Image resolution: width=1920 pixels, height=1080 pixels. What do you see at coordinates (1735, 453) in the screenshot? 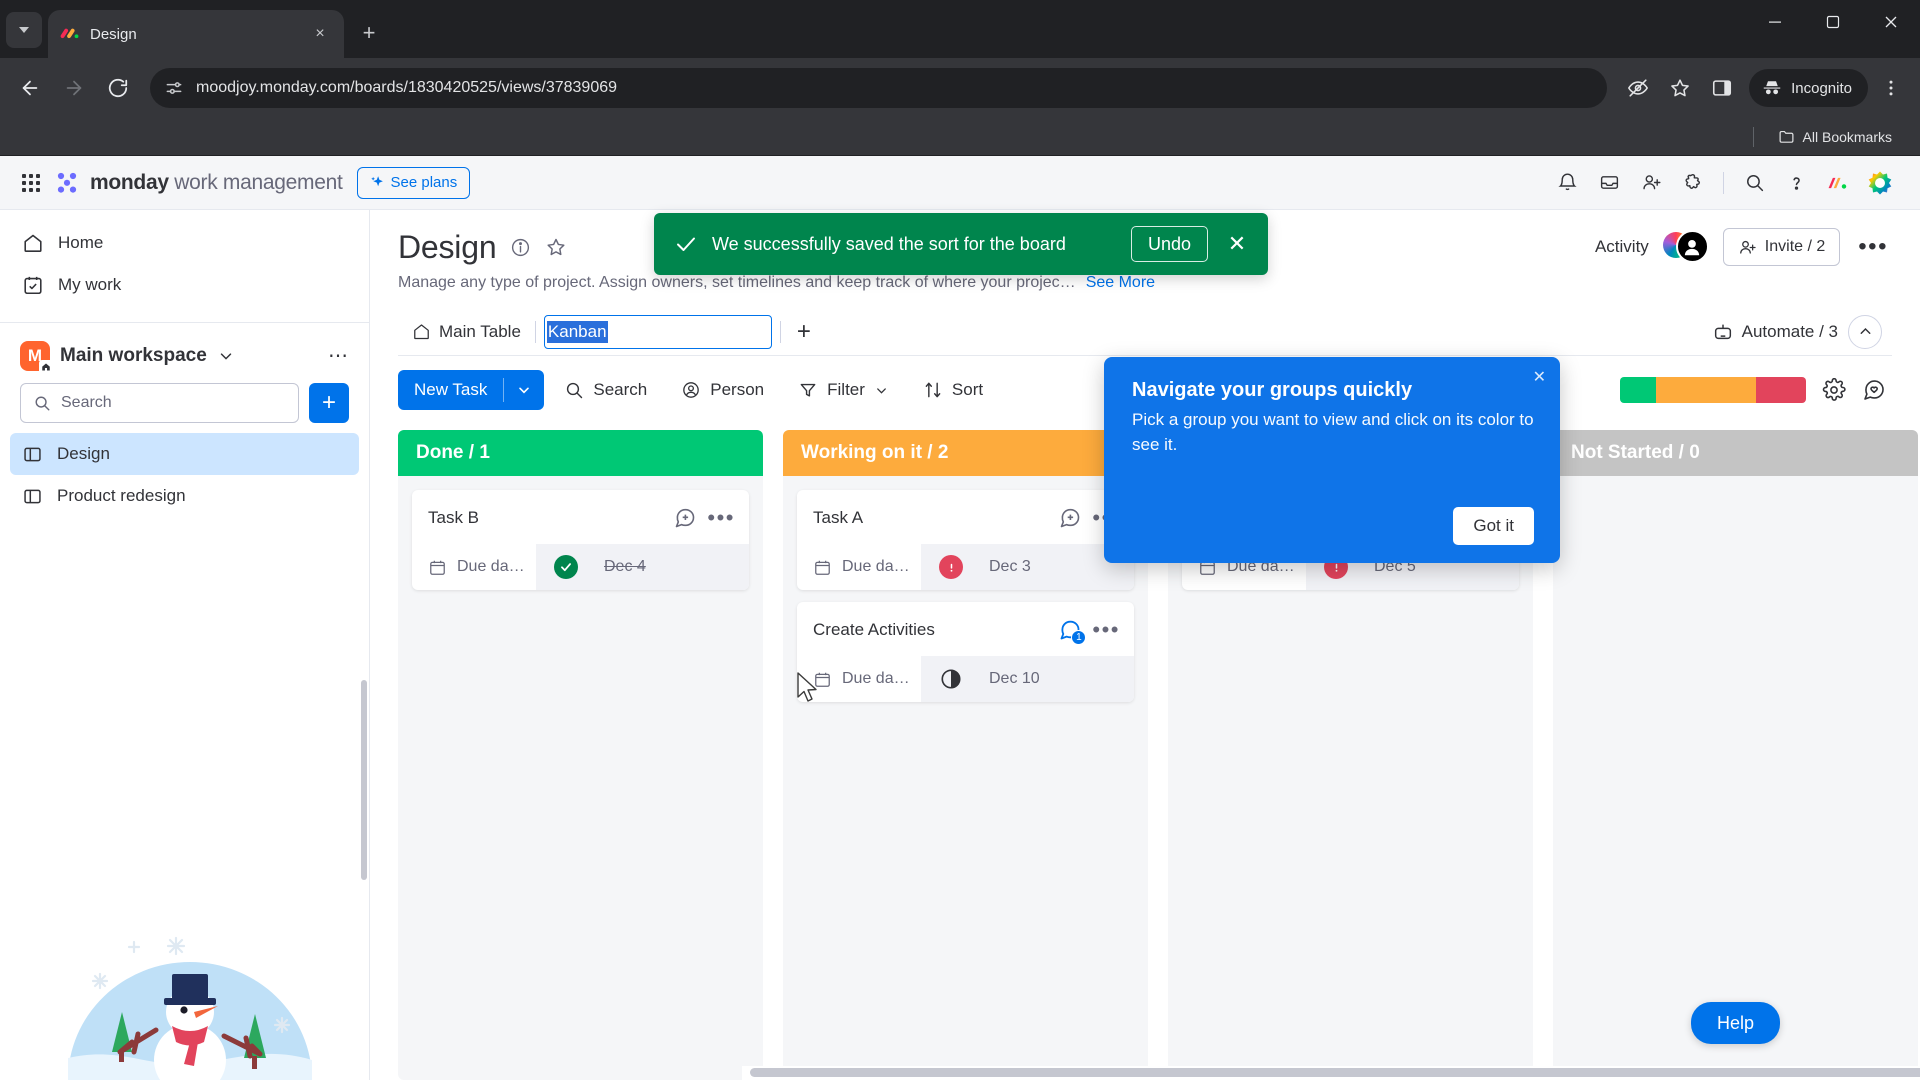
I see `kanban-column-header: Not Started / 0` at bounding box center [1735, 453].